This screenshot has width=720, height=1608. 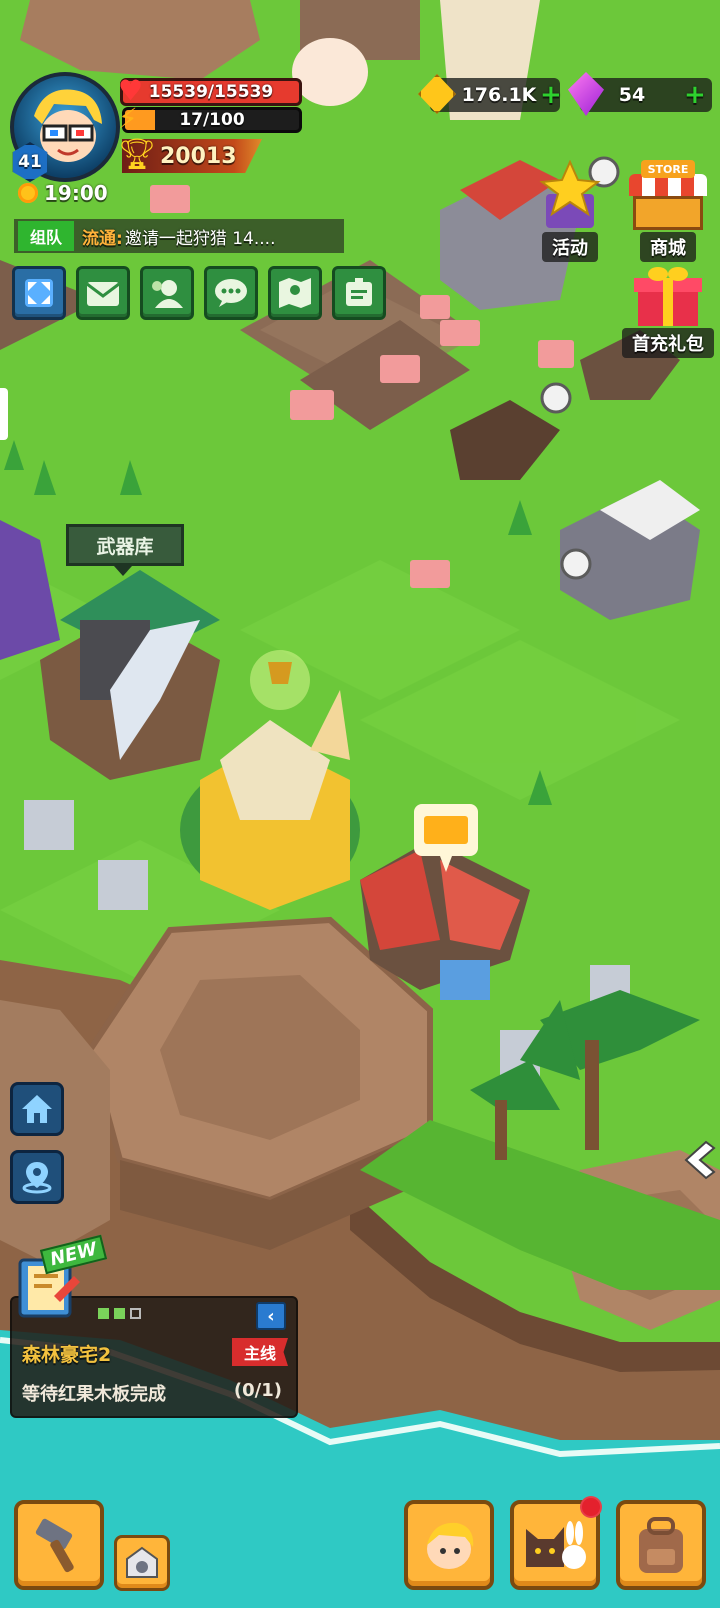 What do you see at coordinates (123, 571) in the screenshot?
I see `sign-pointer` at bounding box center [123, 571].